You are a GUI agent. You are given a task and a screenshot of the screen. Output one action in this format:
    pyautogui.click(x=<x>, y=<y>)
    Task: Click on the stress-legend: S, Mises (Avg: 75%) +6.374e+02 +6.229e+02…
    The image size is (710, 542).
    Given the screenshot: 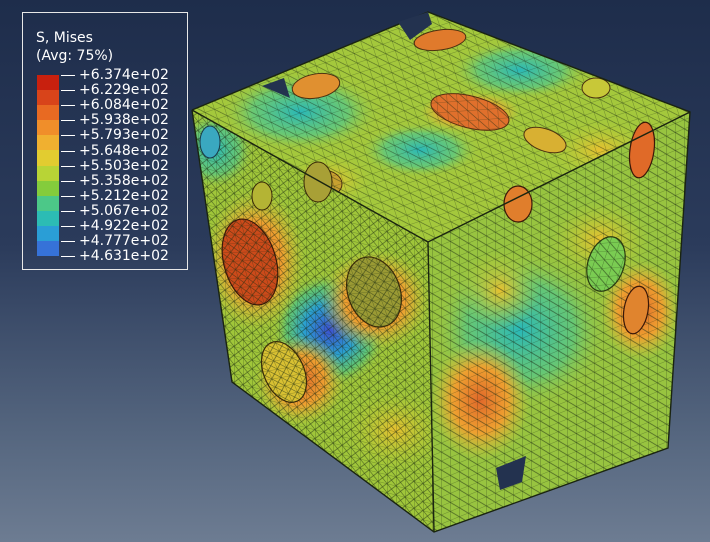 What is the action you would take?
    pyautogui.click(x=105, y=141)
    